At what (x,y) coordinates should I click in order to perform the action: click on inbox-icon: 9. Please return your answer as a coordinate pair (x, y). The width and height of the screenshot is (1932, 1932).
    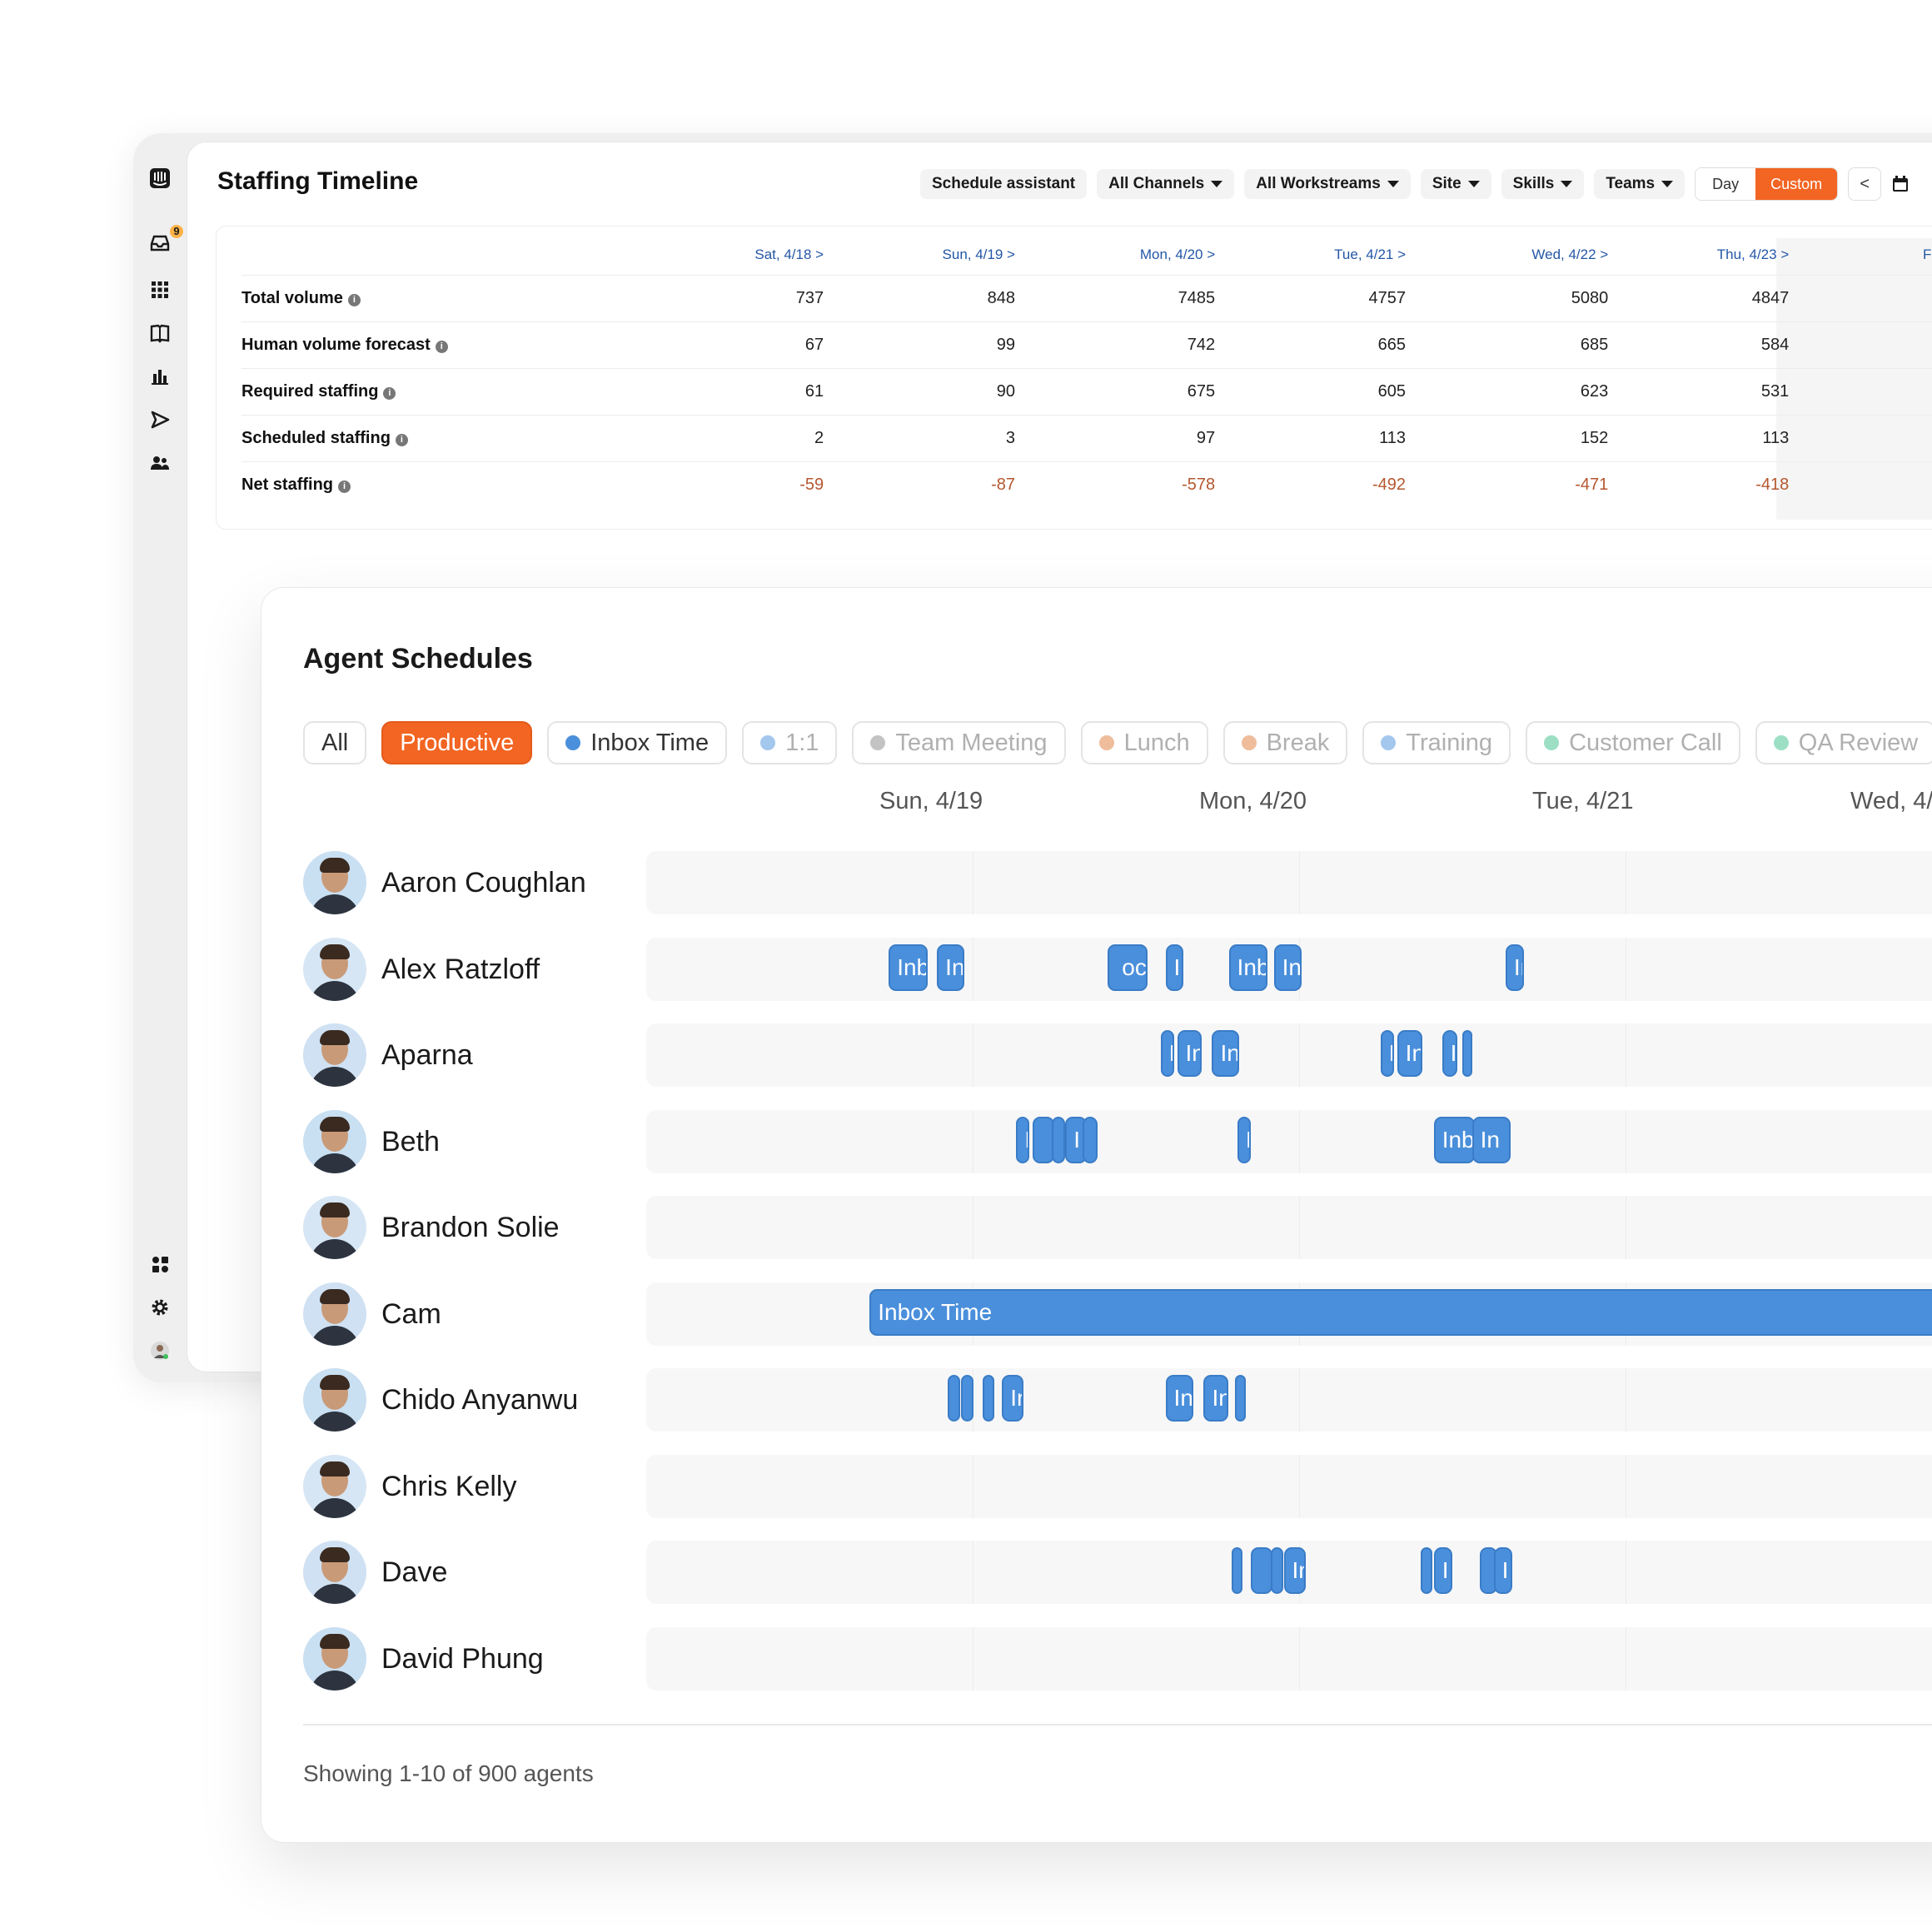
    Looking at the image, I should click on (164, 242).